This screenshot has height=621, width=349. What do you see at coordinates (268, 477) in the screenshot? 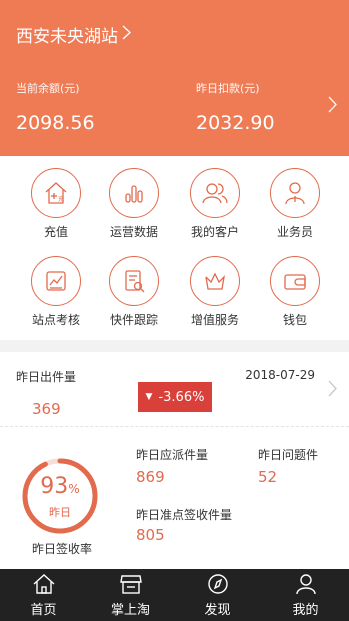
I see `problem-value: 52` at bounding box center [268, 477].